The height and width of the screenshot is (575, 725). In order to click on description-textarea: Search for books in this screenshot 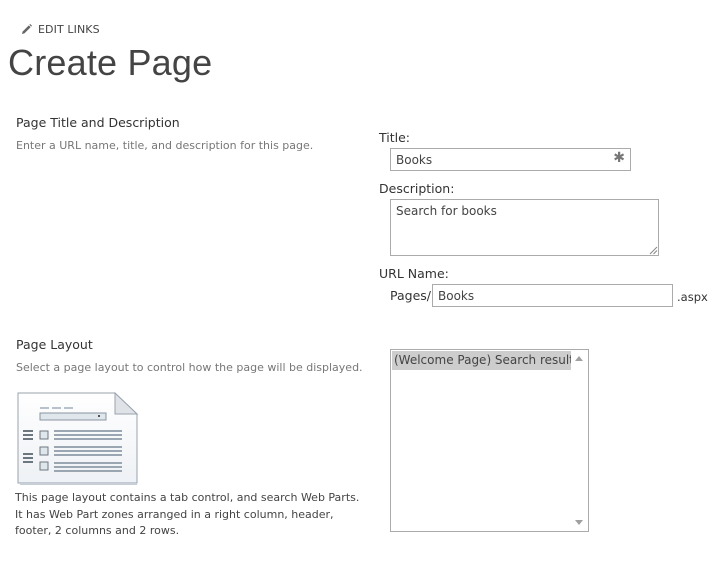, I will do `click(524, 227)`.